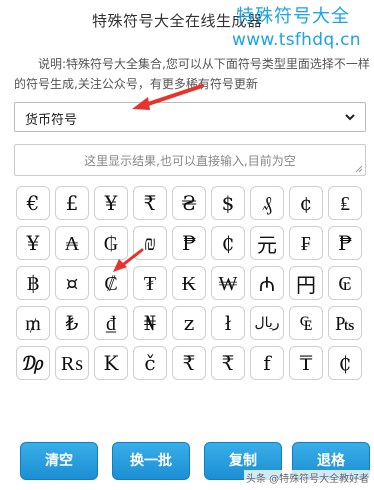 This screenshot has width=374, height=490. What do you see at coordinates (111, 323) in the screenshot?
I see `symbol-cell: ₫` at bounding box center [111, 323].